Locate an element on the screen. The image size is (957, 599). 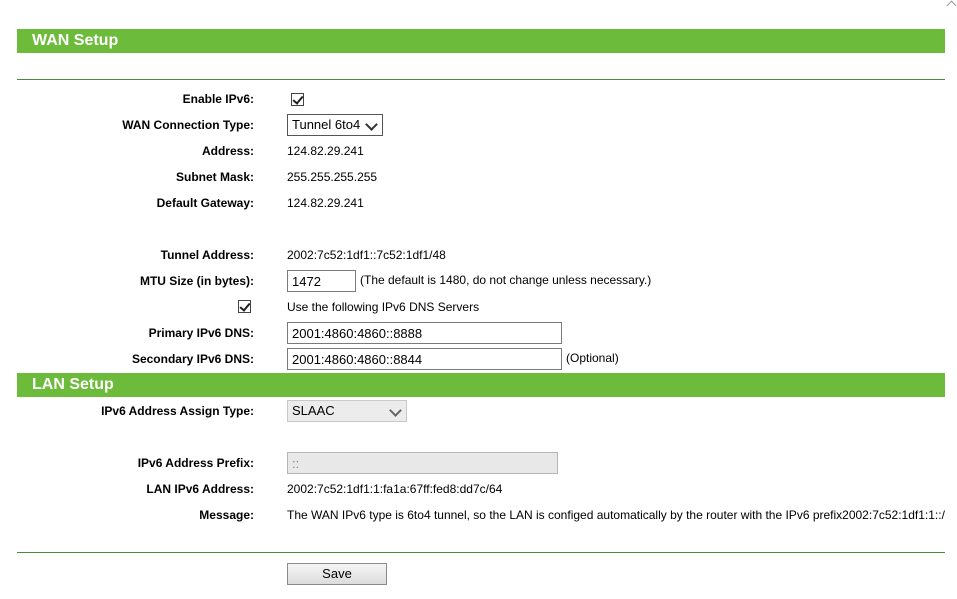
primary-dns-input is located at coordinates (424, 333).